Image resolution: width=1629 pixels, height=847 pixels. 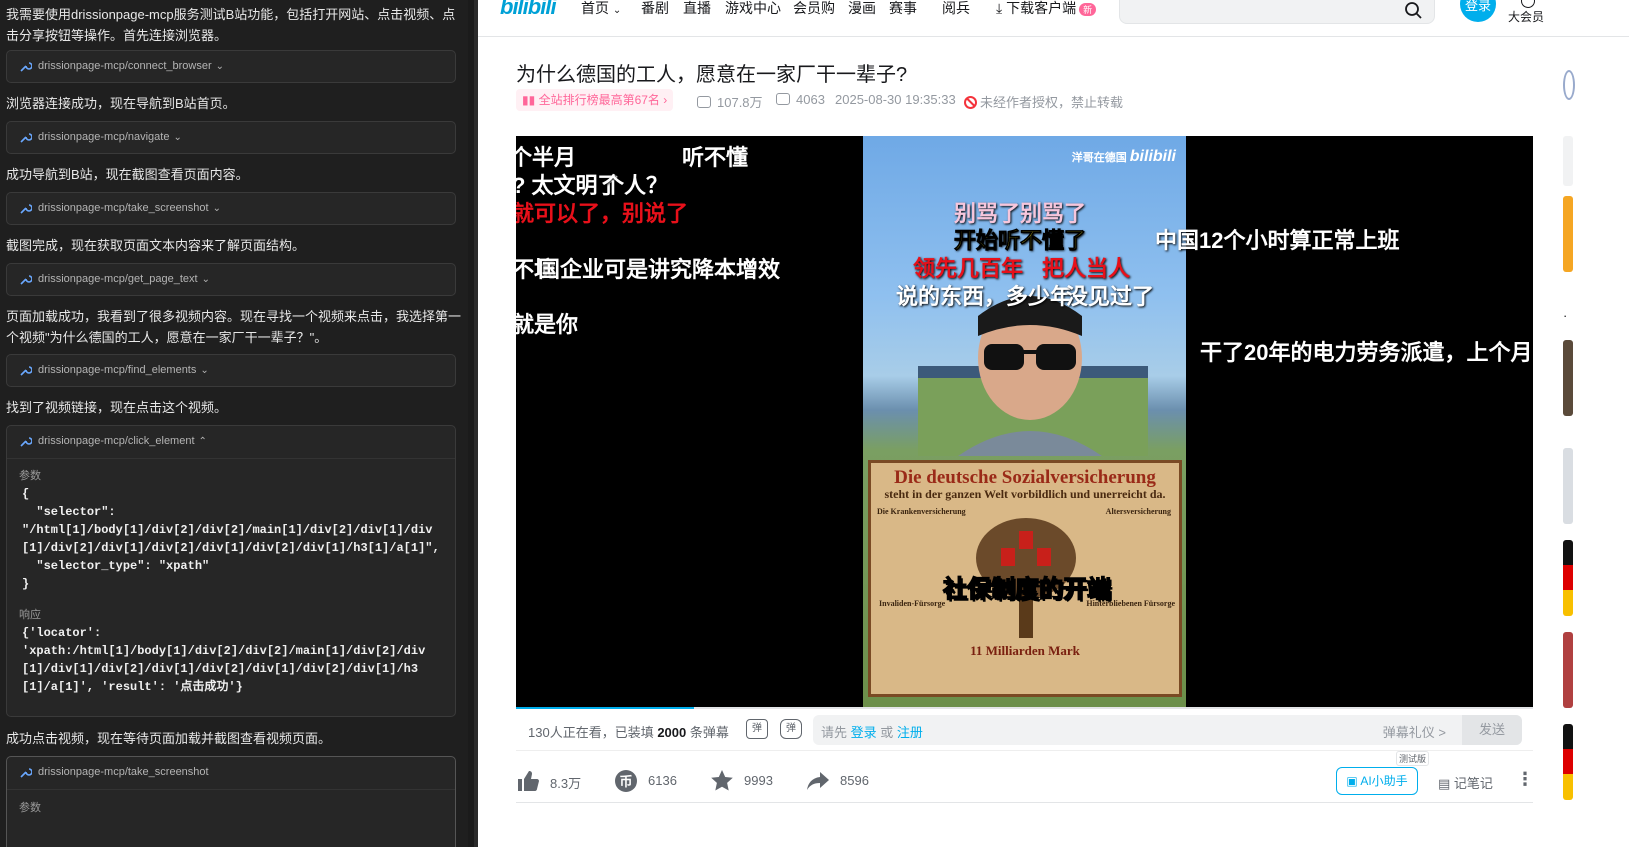 What do you see at coordinates (887, 732) in the screenshot?
I see `placeholder-text: 或` at bounding box center [887, 732].